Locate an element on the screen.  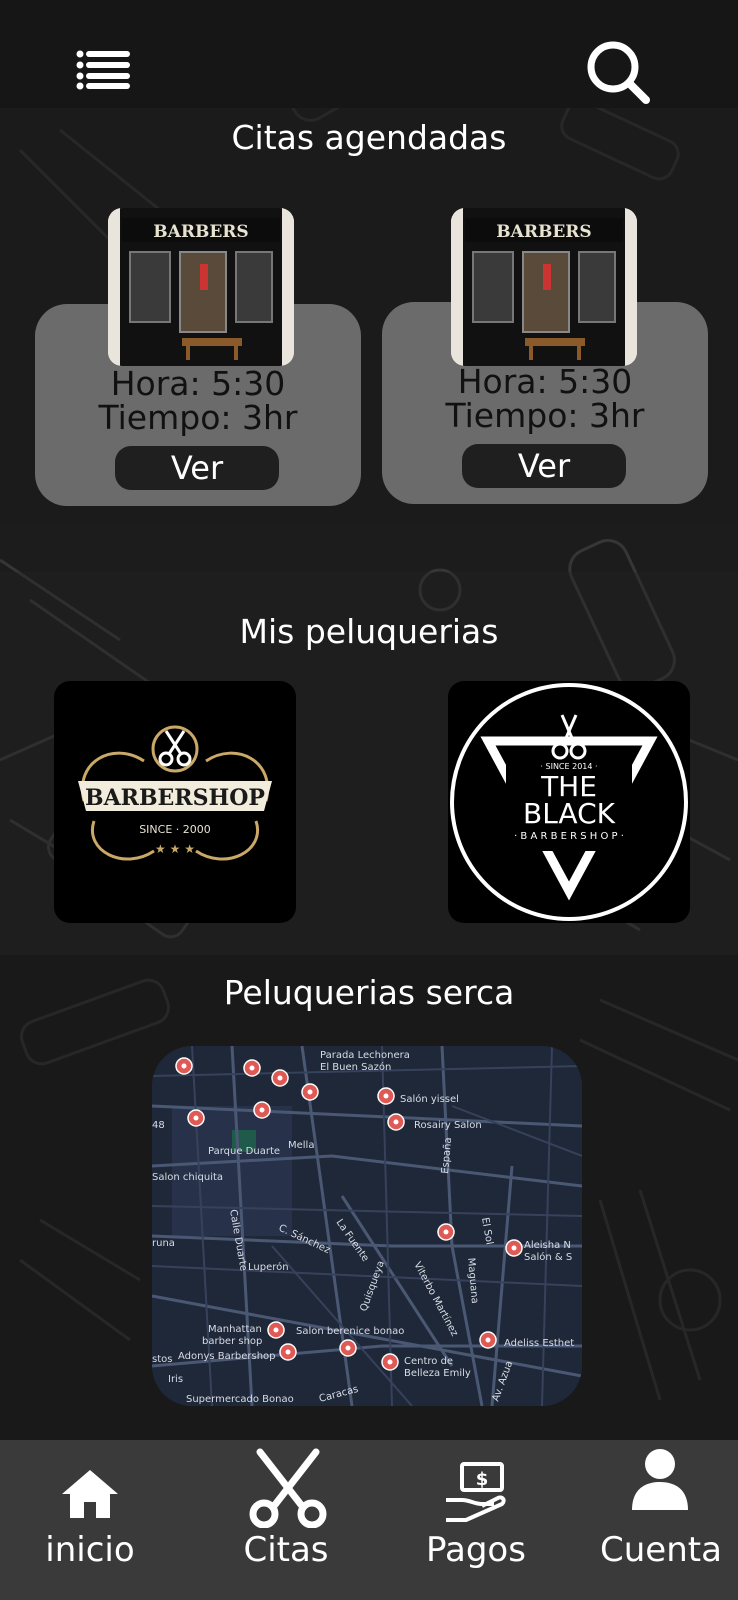
nav-label: Cuenta is located at coordinates (661, 1550).